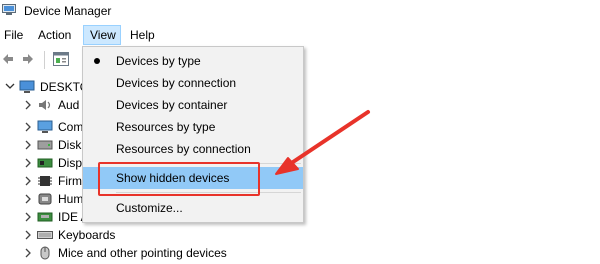 The image size is (600, 264). Describe the element at coordinates (322, 142) in the screenshot. I see `annotation-arrow-icon` at that location.